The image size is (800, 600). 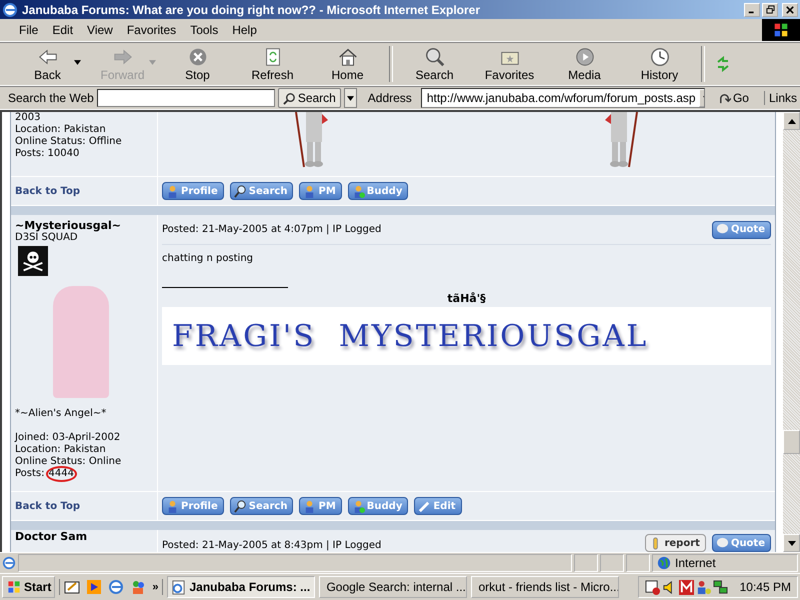 What do you see at coordinates (61, 474) in the screenshot?
I see `post-count: 4444` at bounding box center [61, 474].